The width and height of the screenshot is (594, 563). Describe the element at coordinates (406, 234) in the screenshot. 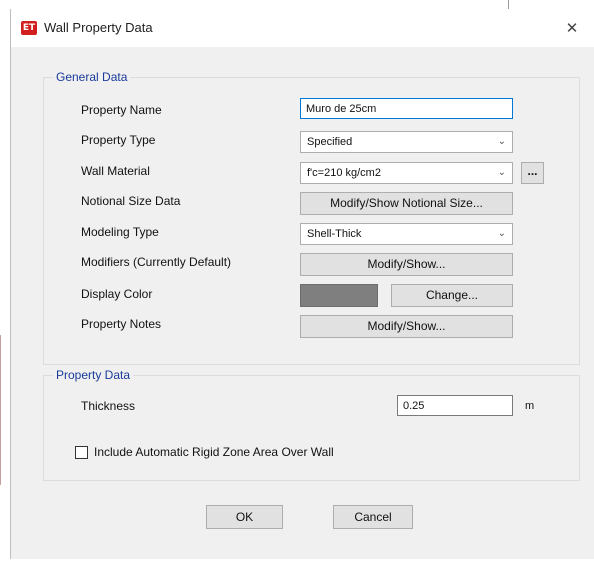

I see `modeling-type-select: Shell-Thick ⌄` at that location.